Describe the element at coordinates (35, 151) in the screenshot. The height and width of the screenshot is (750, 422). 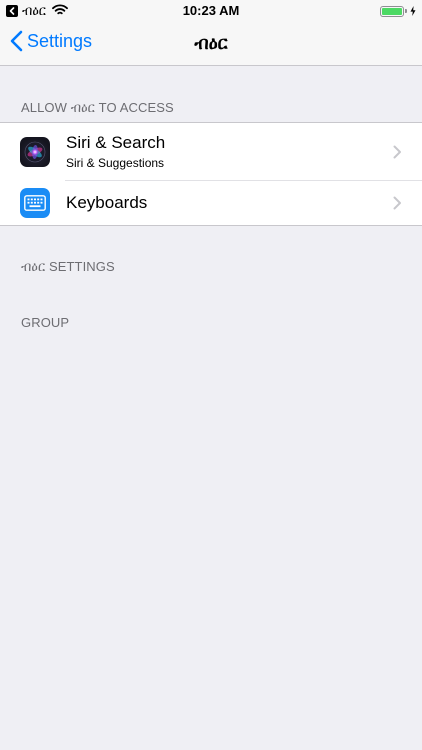
I see `siri-icon` at that location.